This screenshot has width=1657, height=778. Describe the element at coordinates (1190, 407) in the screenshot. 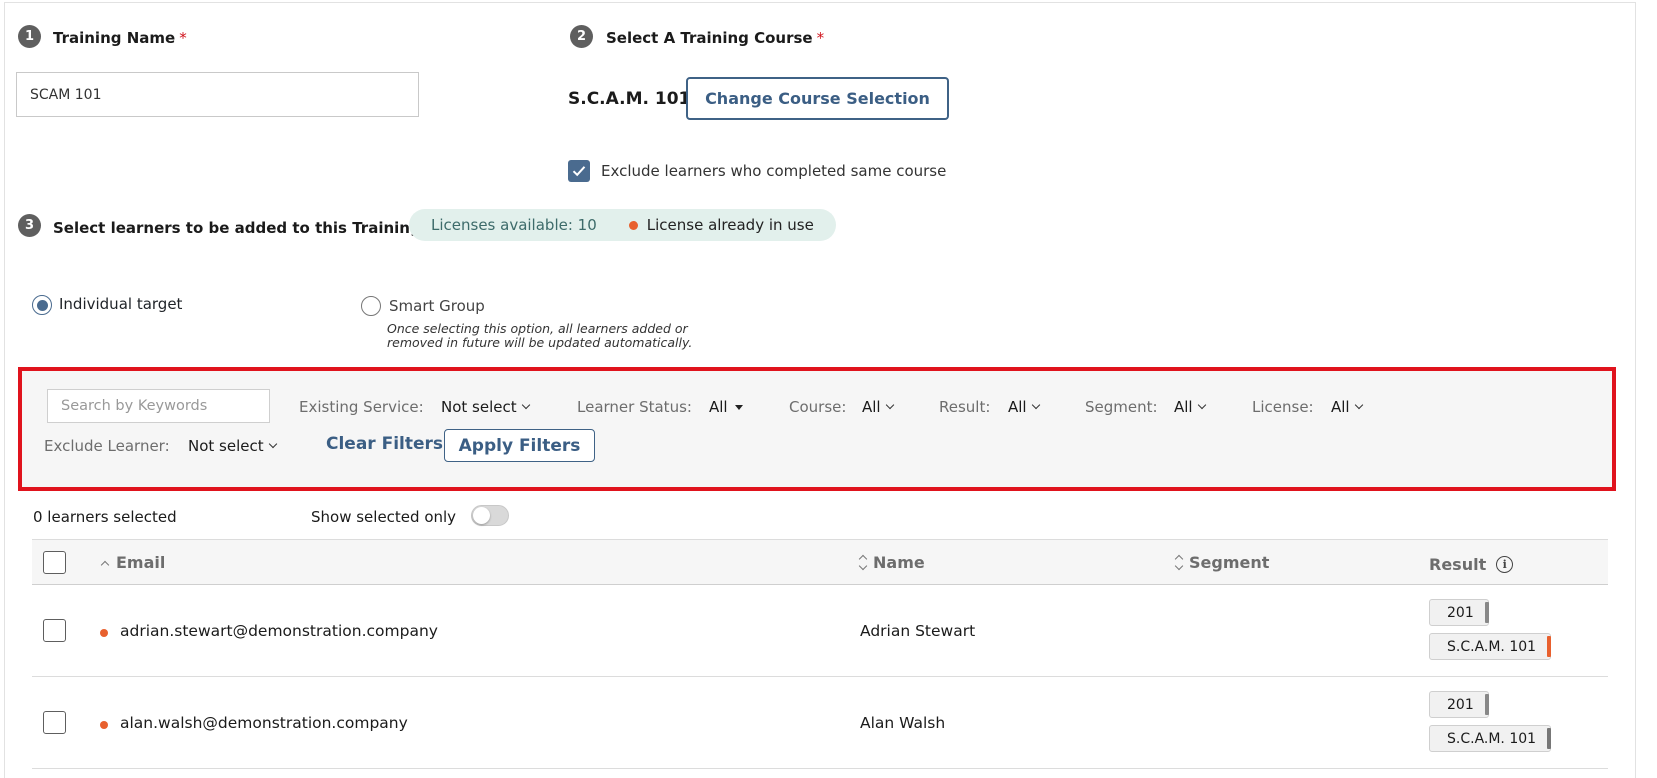

I see `segment-dropdown: All` at that location.